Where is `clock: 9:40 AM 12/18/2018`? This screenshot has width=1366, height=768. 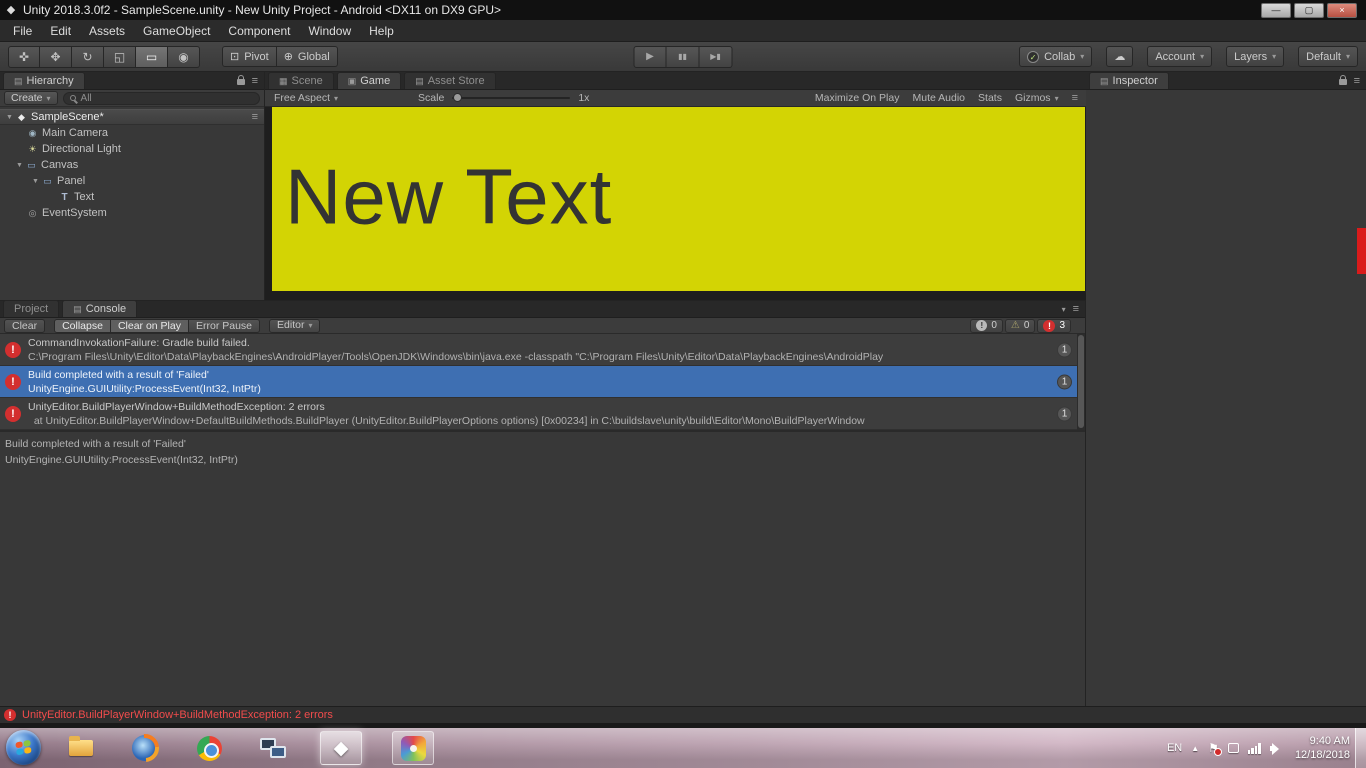 clock: 9:40 AM 12/18/2018 is located at coordinates (1322, 748).